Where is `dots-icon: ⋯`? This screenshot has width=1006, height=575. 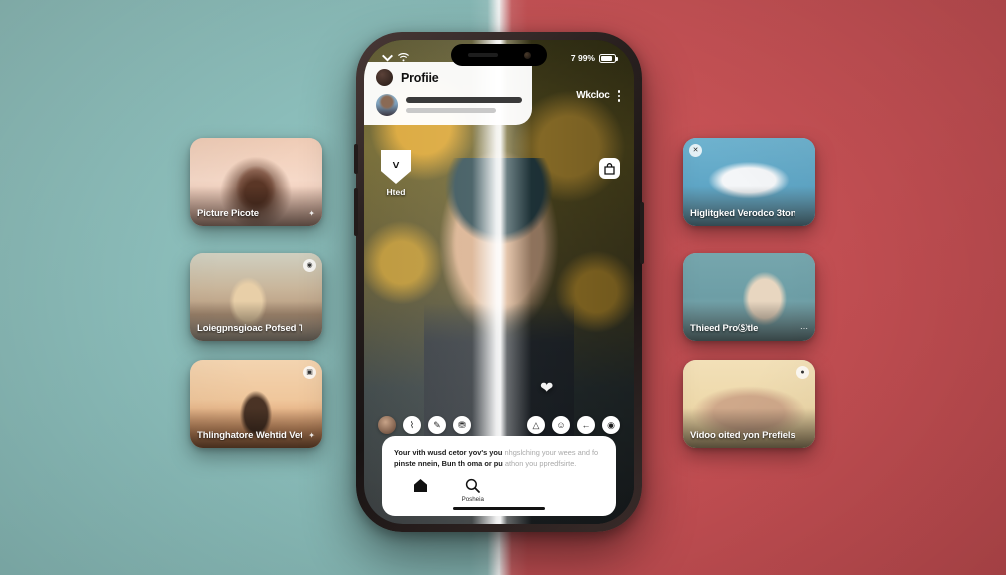 dots-icon: ⋯ is located at coordinates (804, 328).